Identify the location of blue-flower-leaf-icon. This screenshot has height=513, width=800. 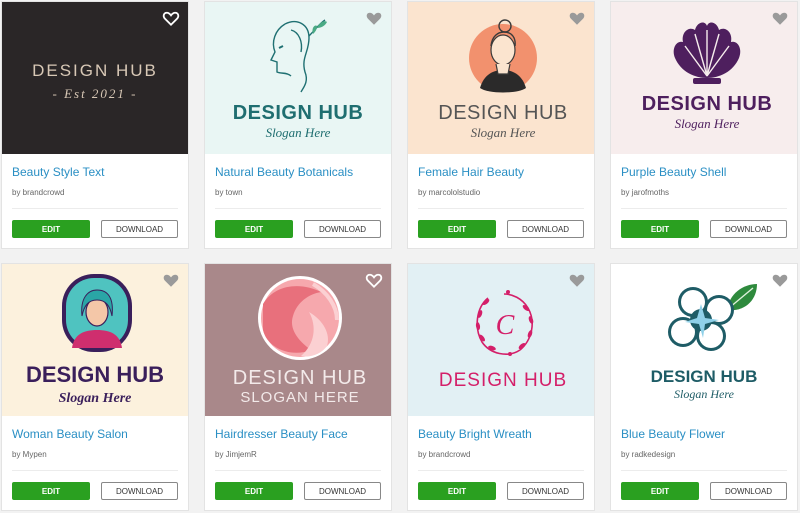
(712, 317).